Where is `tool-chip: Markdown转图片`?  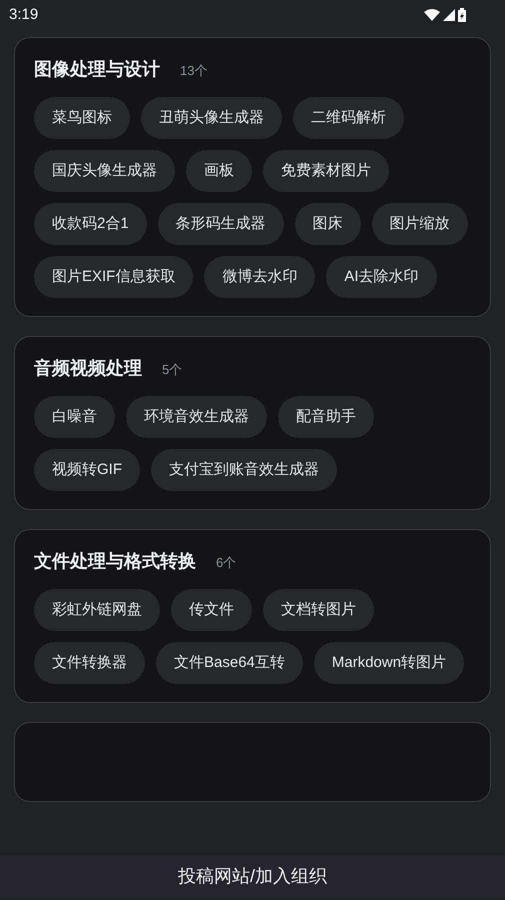 tool-chip: Markdown转图片 is located at coordinates (389, 663).